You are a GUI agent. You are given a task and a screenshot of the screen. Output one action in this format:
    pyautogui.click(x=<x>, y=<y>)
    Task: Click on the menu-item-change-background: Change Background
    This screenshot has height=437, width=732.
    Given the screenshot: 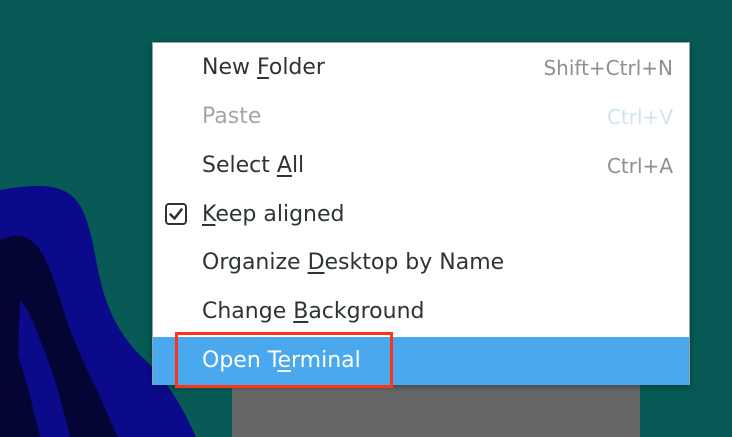 What is the action you would take?
    pyautogui.click(x=421, y=312)
    